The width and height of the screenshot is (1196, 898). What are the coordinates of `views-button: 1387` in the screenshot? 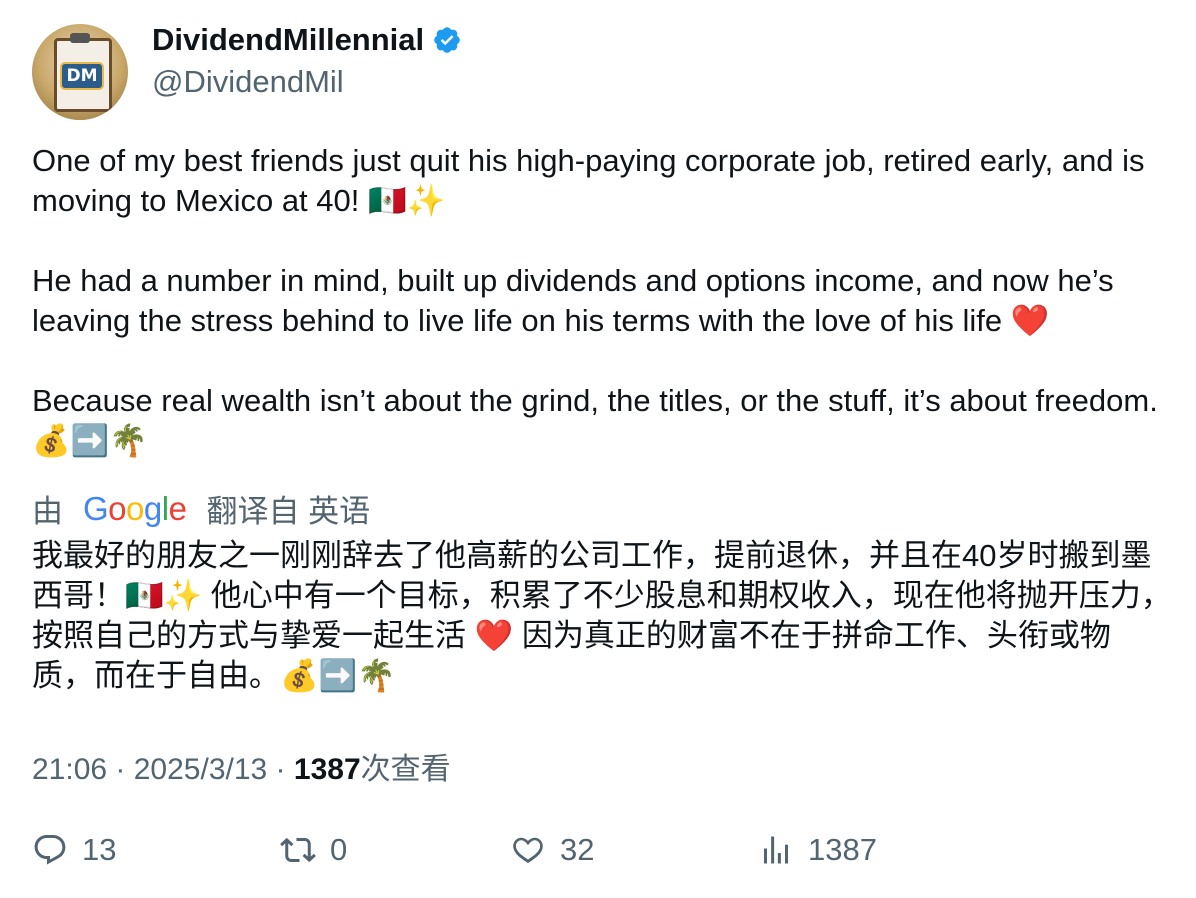 It's located at (817, 850).